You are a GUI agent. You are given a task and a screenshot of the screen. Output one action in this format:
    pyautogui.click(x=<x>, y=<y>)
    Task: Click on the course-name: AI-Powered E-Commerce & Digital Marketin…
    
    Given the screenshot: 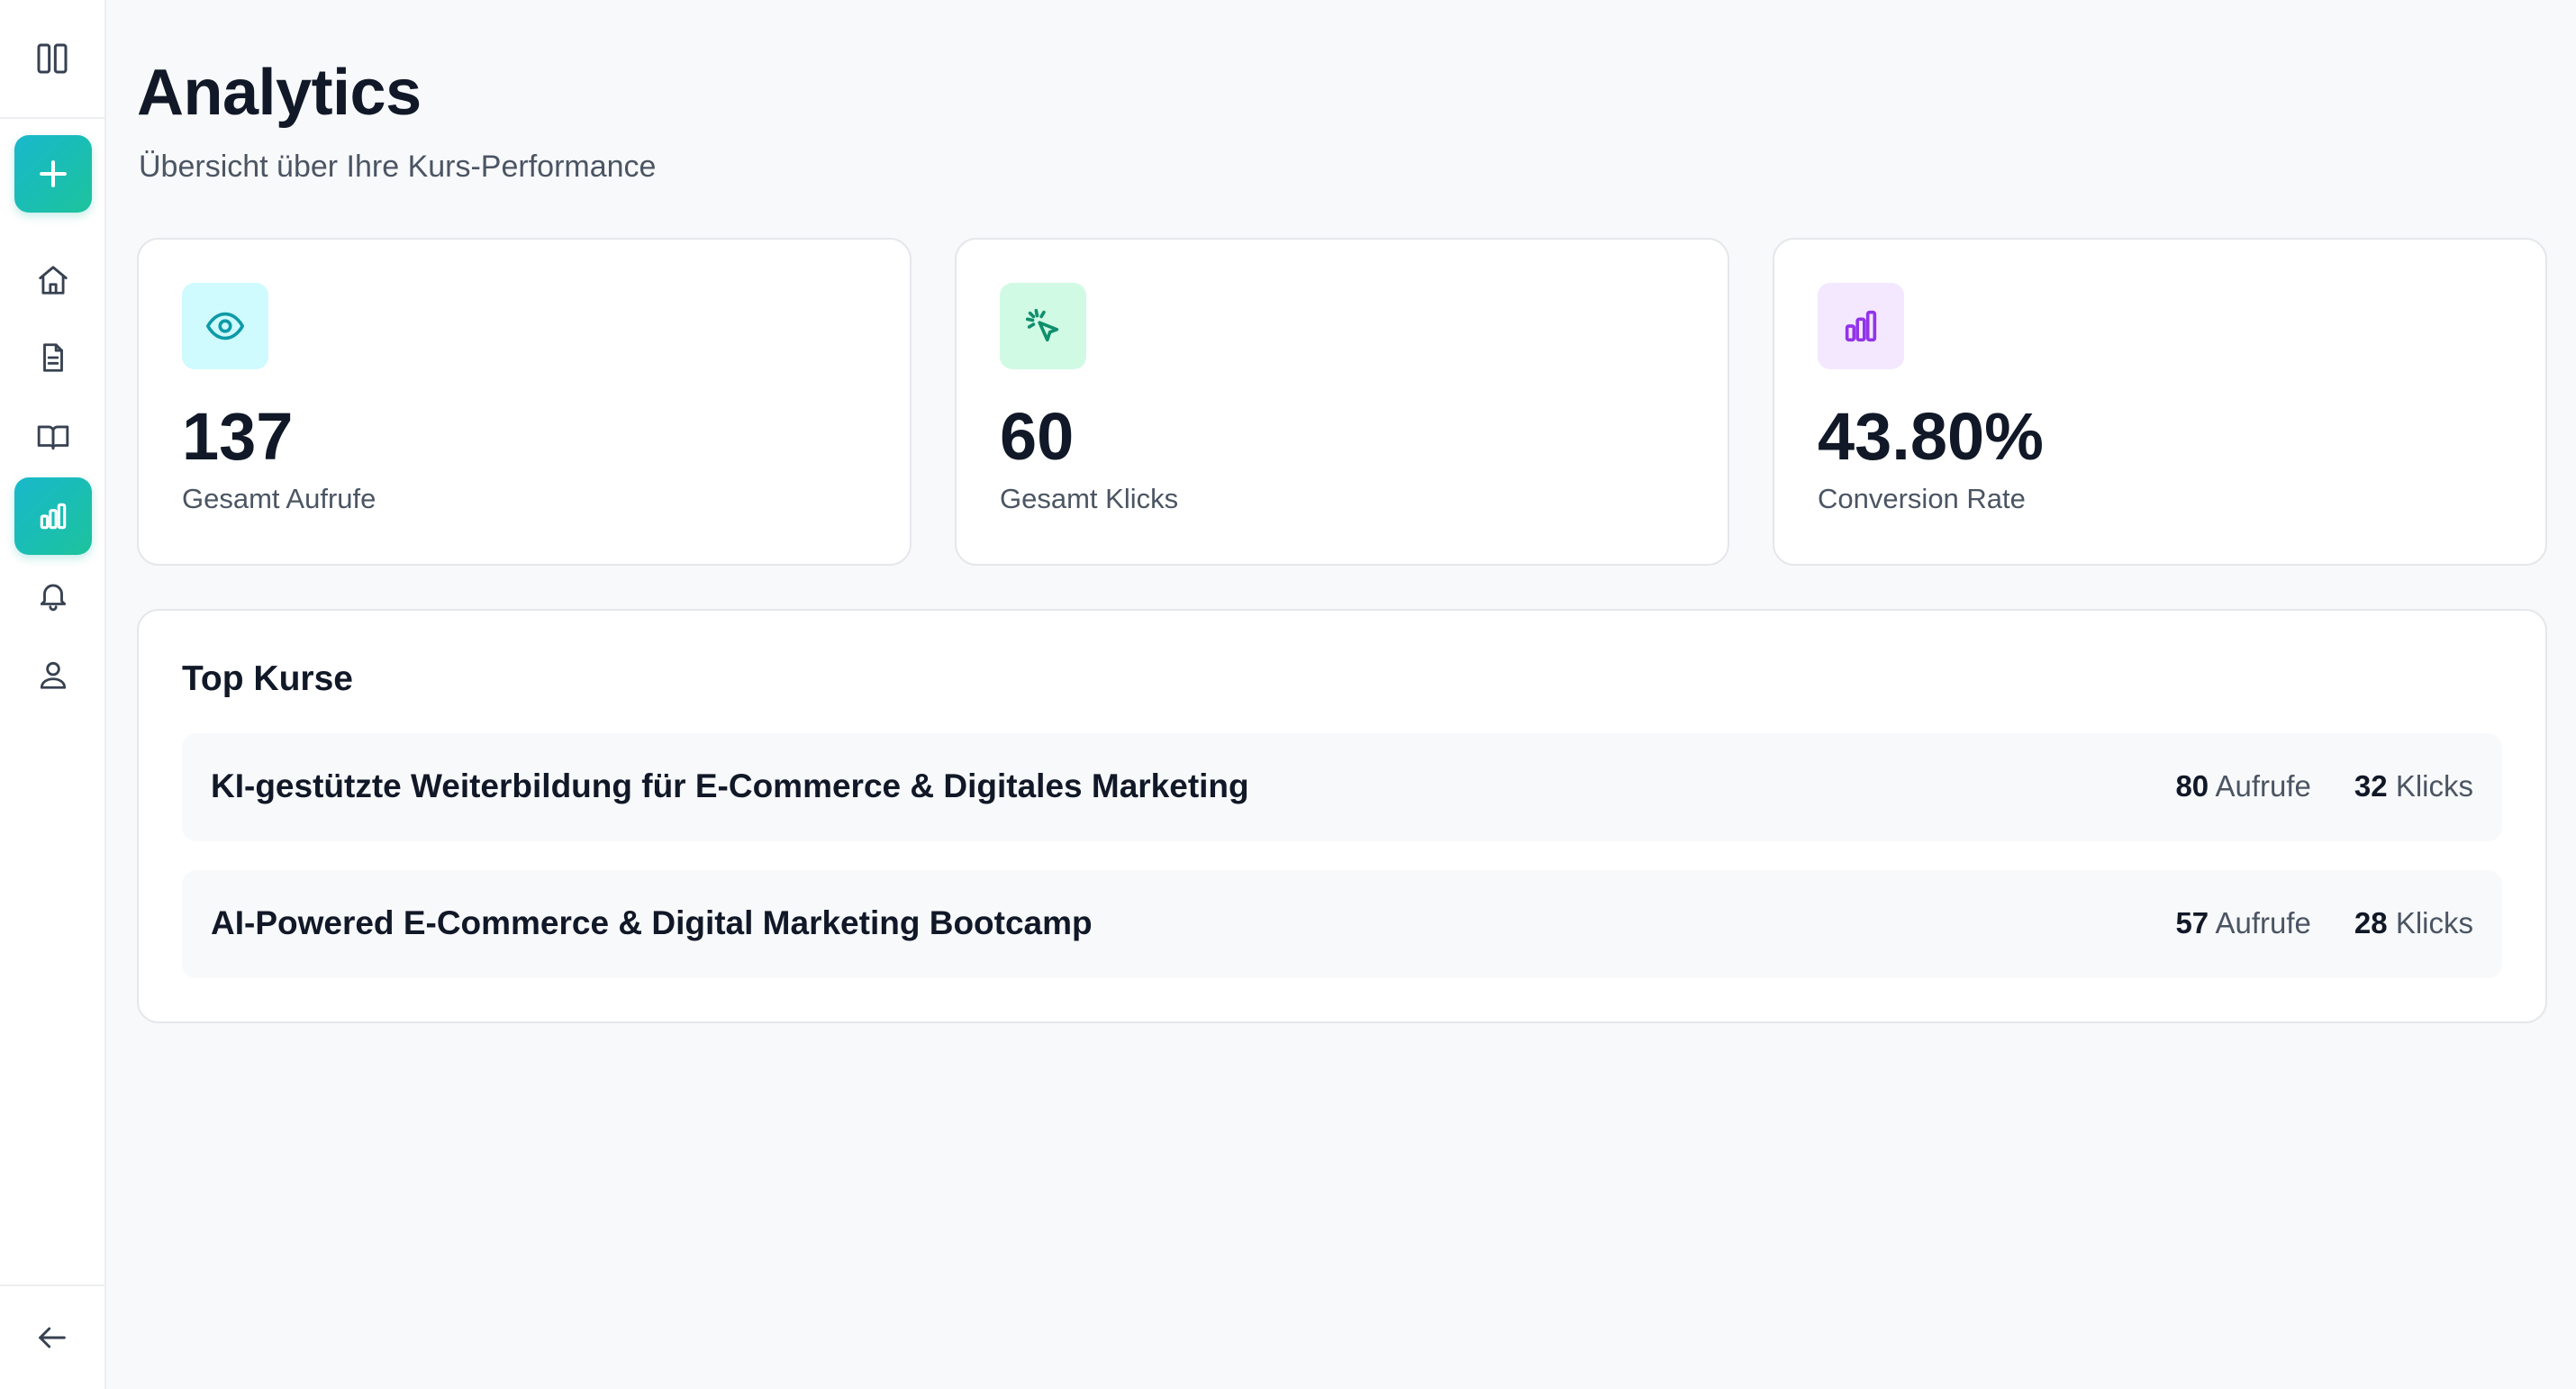 What is the action you would take?
    pyautogui.click(x=652, y=922)
    